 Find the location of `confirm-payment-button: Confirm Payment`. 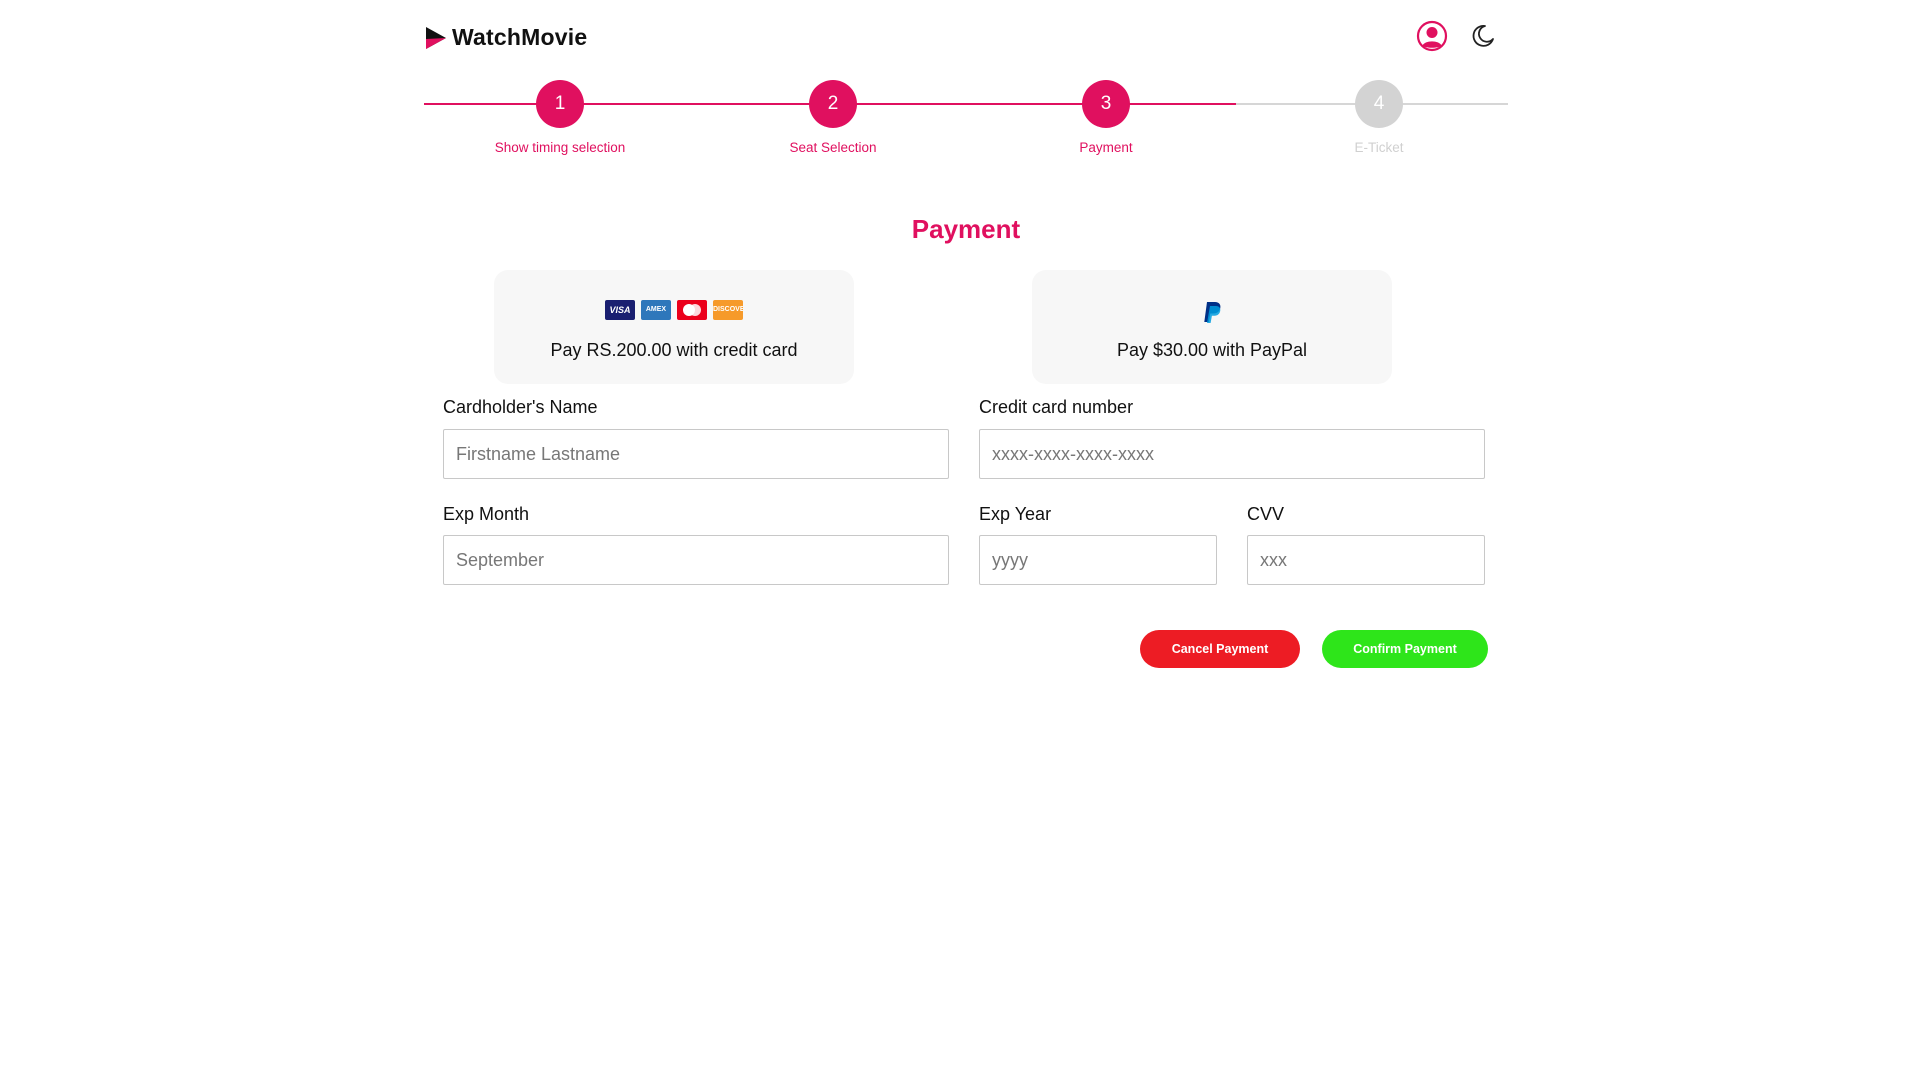

confirm-payment-button: Confirm Payment is located at coordinates (1405, 649).